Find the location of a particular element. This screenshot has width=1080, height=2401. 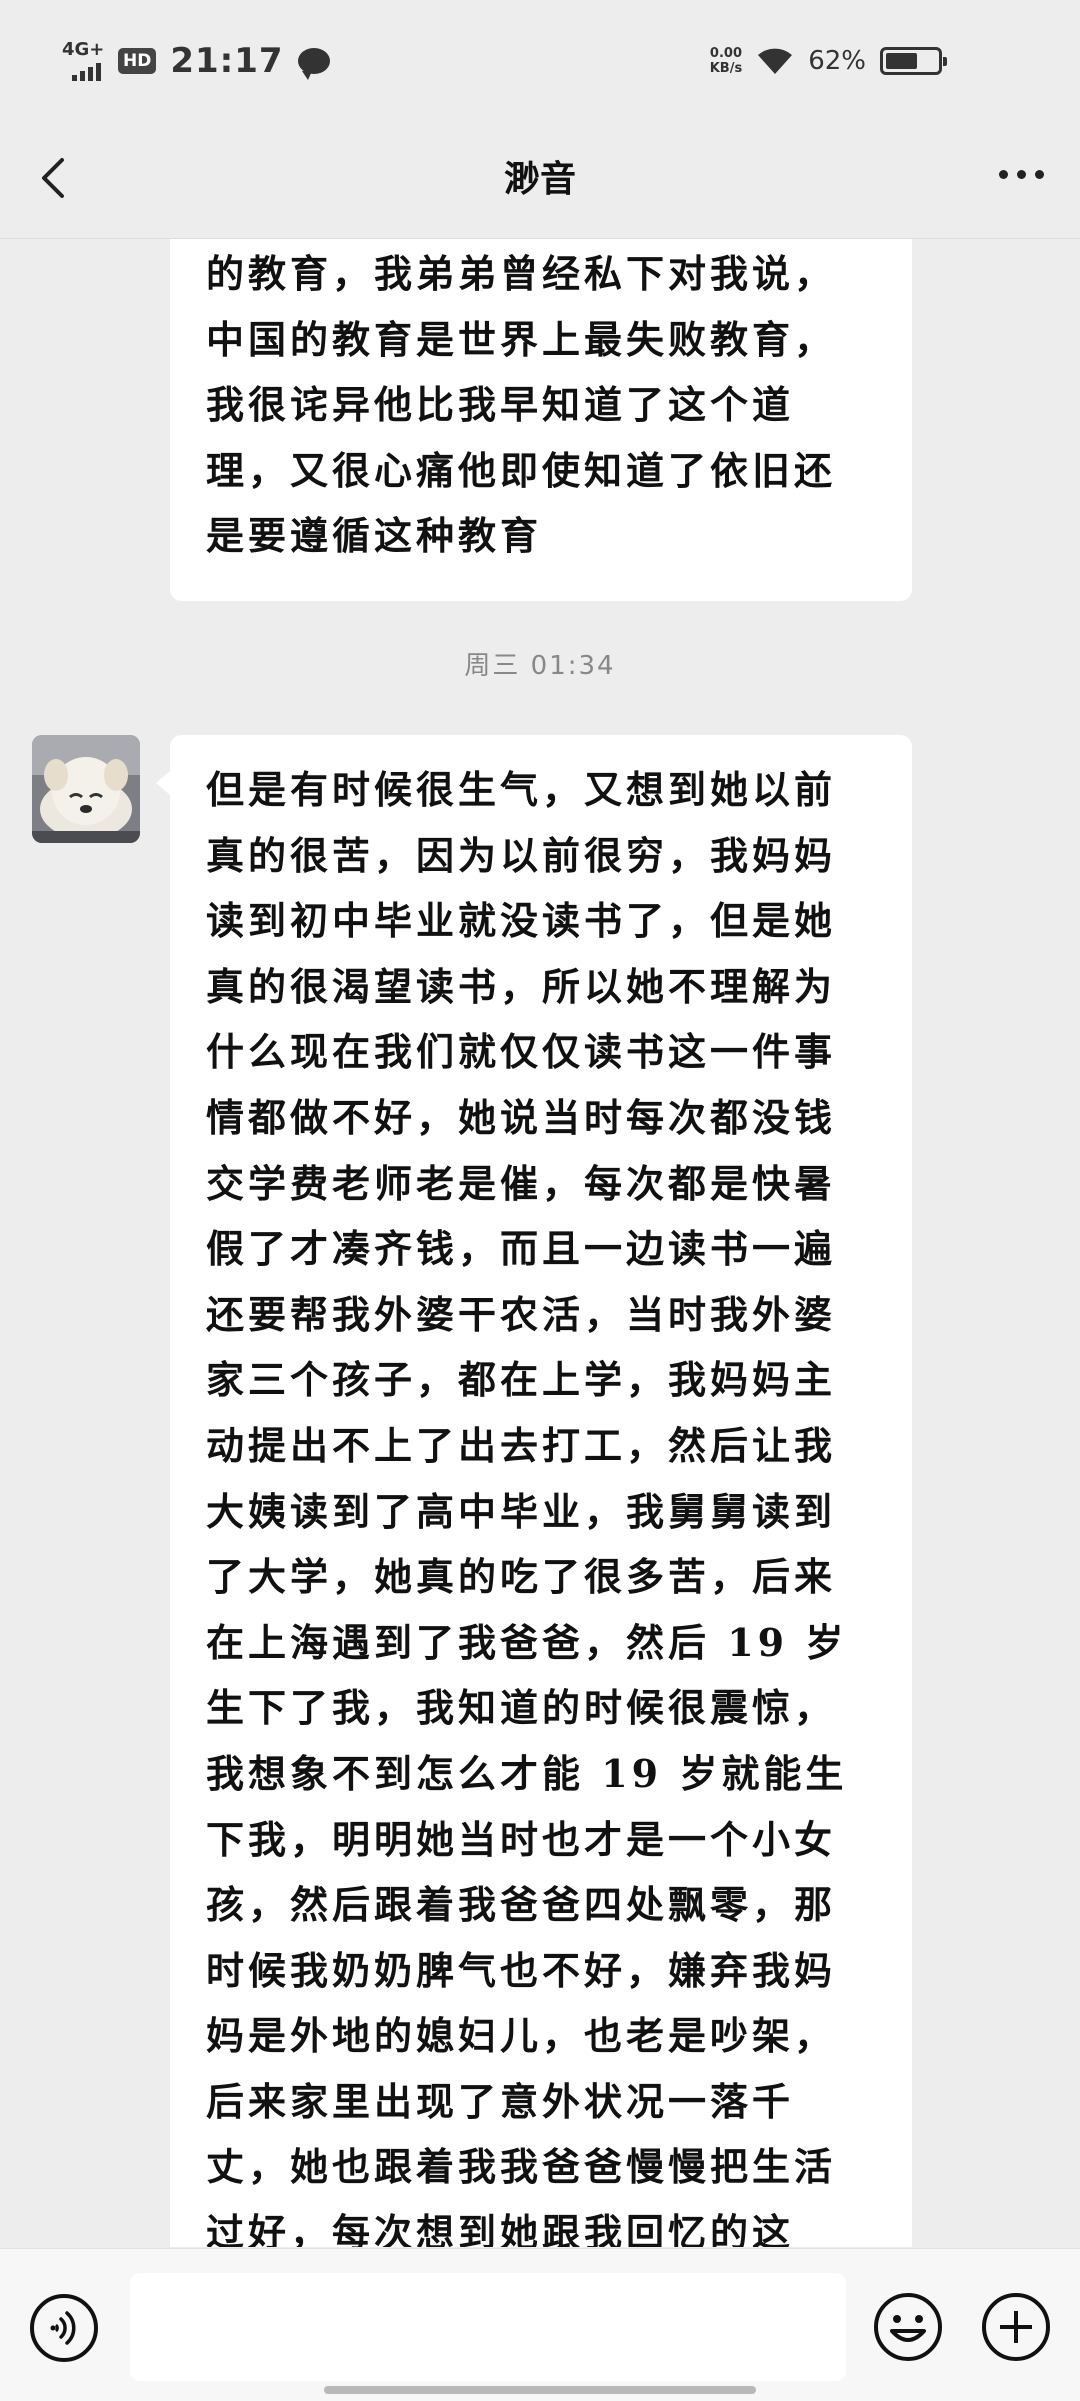

message-text-line: 读到初中毕业就没读书了，但是她 is located at coordinates (521, 921).